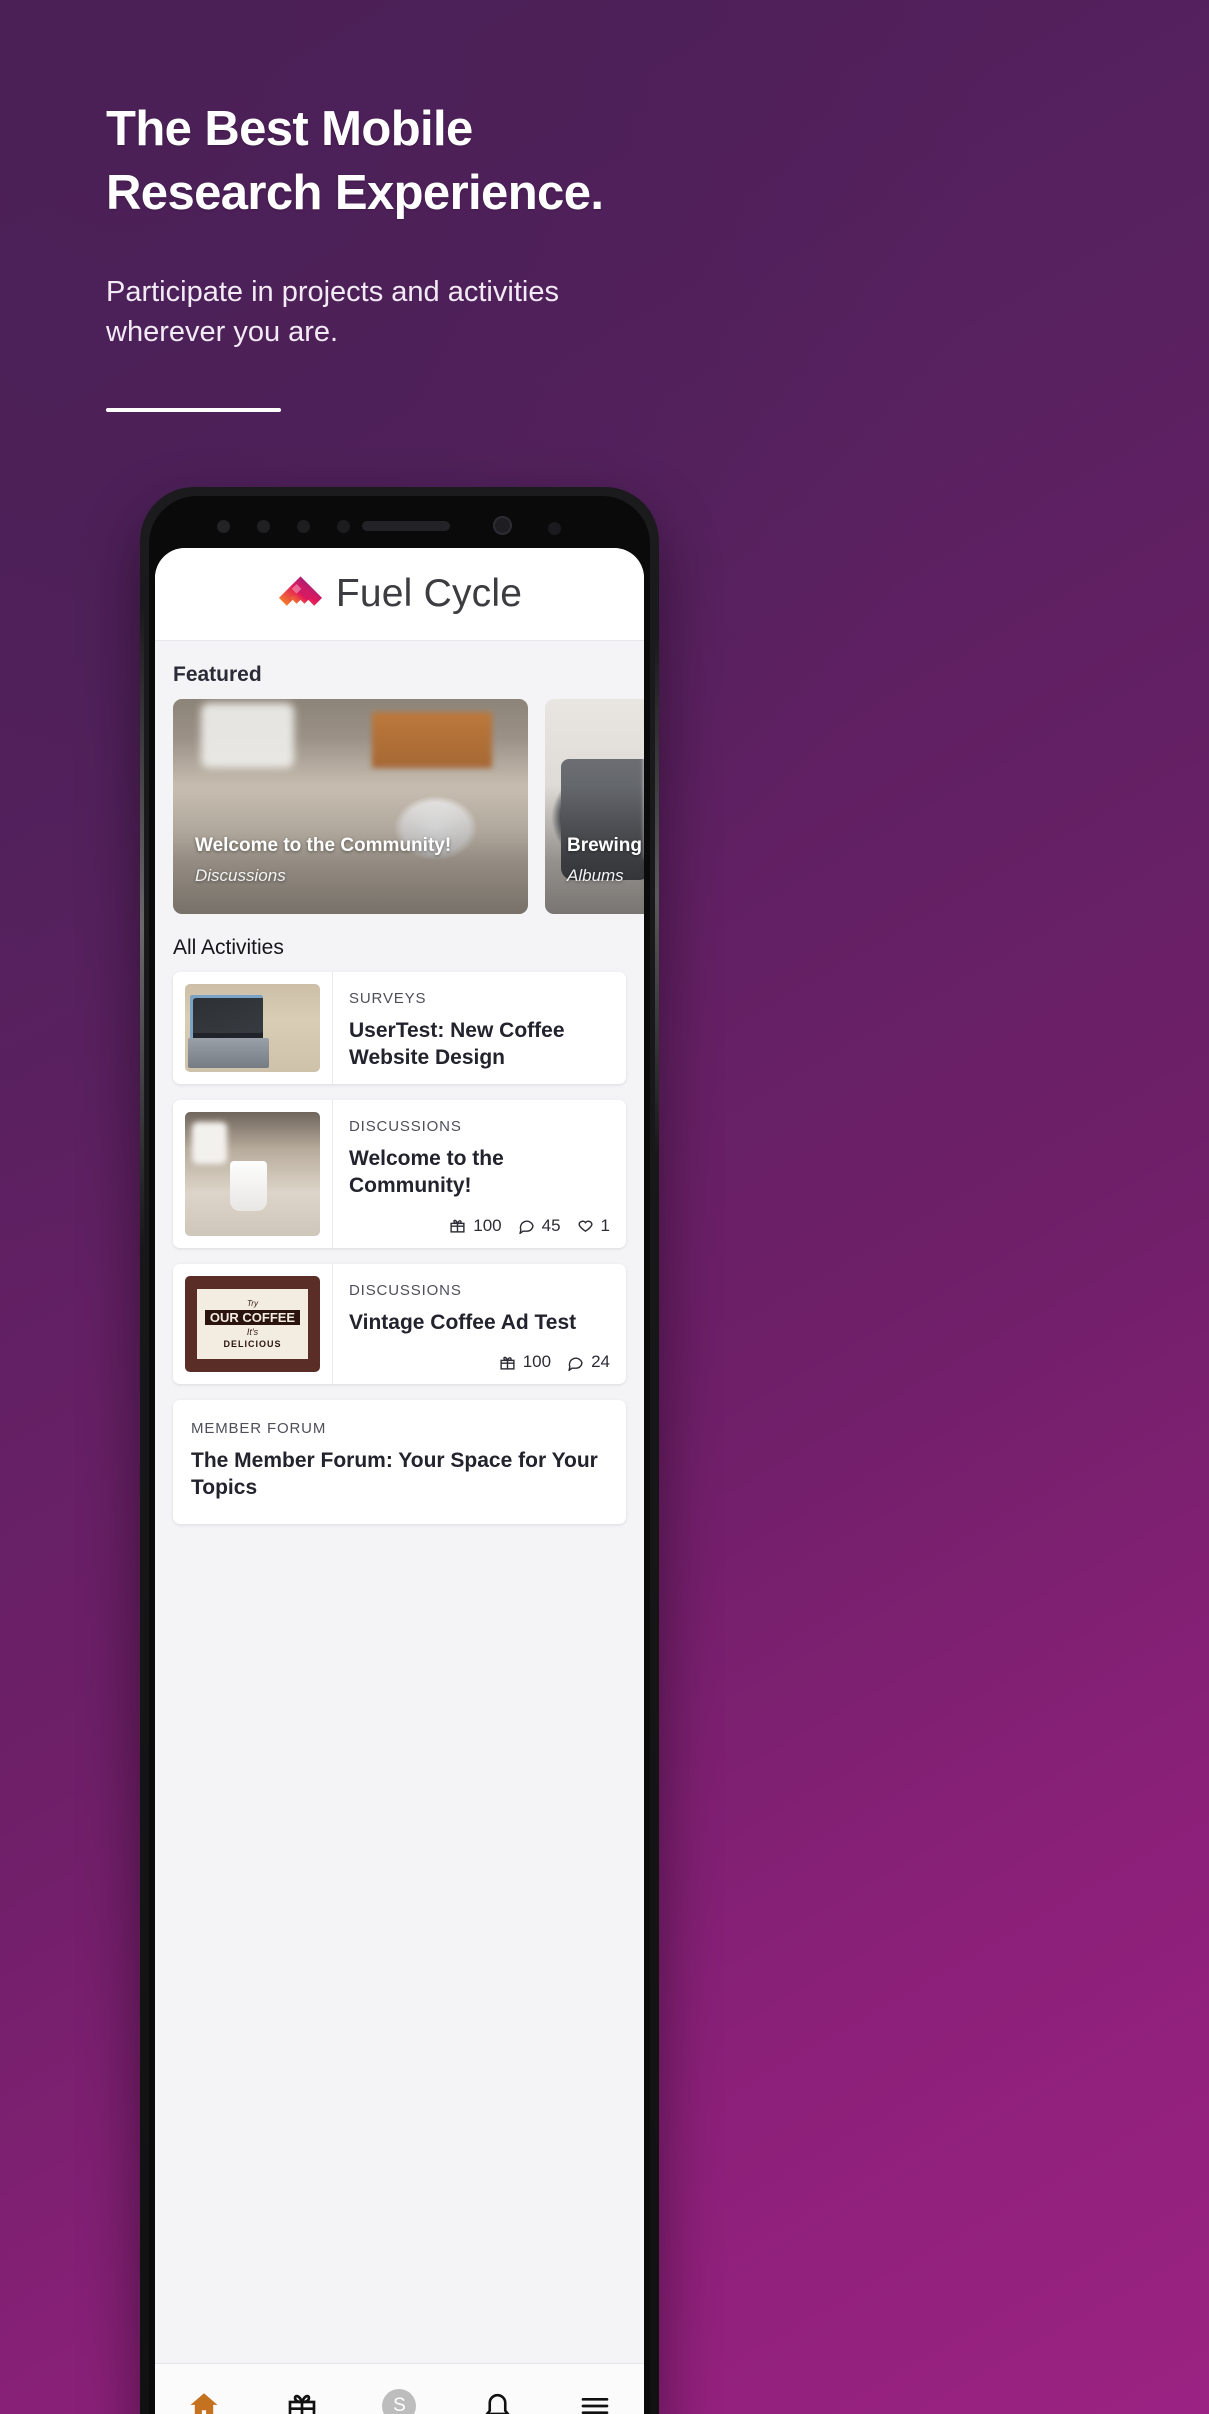 The width and height of the screenshot is (1209, 2414). What do you see at coordinates (605, 845) in the screenshot?
I see `featured-card-title: Brewing C` at bounding box center [605, 845].